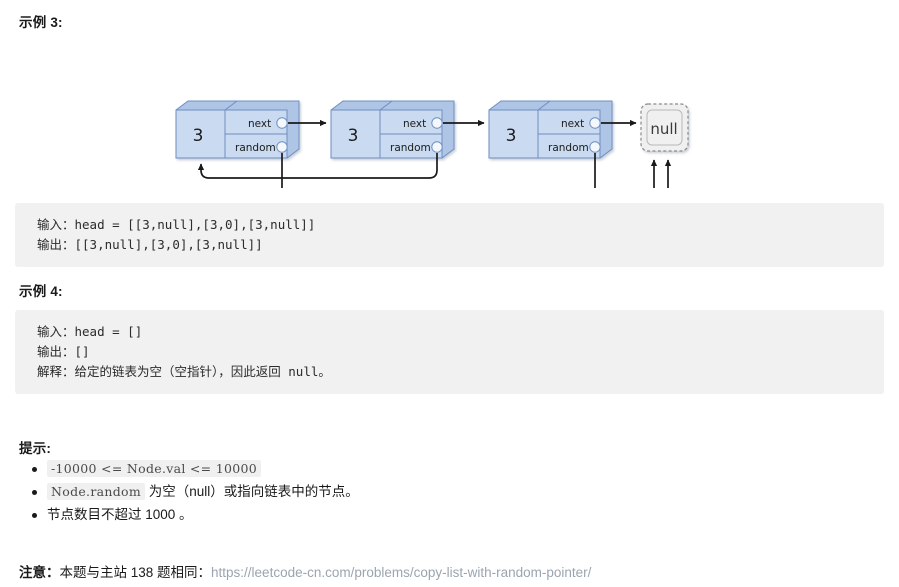  I want to click on code-line: 输入：head = [[3,null],[3,0],[3,null]], so click(176, 224).